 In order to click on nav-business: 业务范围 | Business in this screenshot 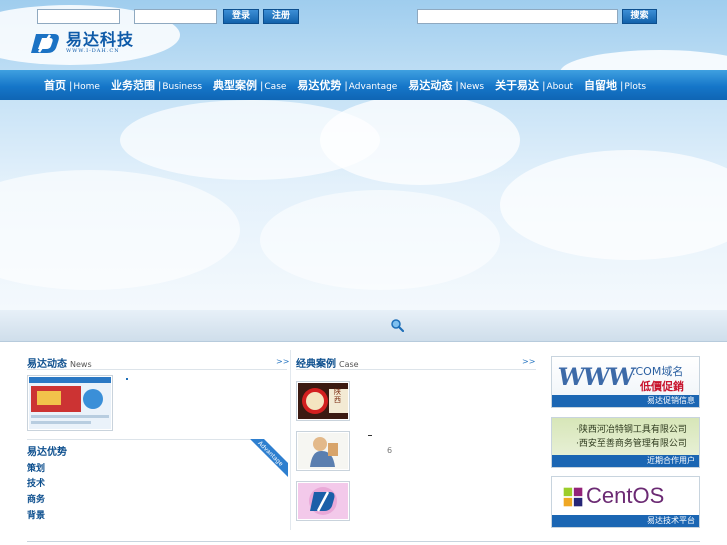, I will do `click(156, 85)`.